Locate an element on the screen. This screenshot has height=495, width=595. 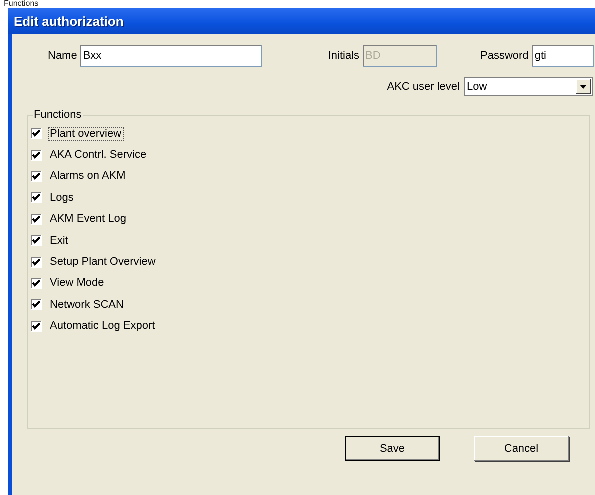
checkbox-label: View Mode is located at coordinates (77, 283).